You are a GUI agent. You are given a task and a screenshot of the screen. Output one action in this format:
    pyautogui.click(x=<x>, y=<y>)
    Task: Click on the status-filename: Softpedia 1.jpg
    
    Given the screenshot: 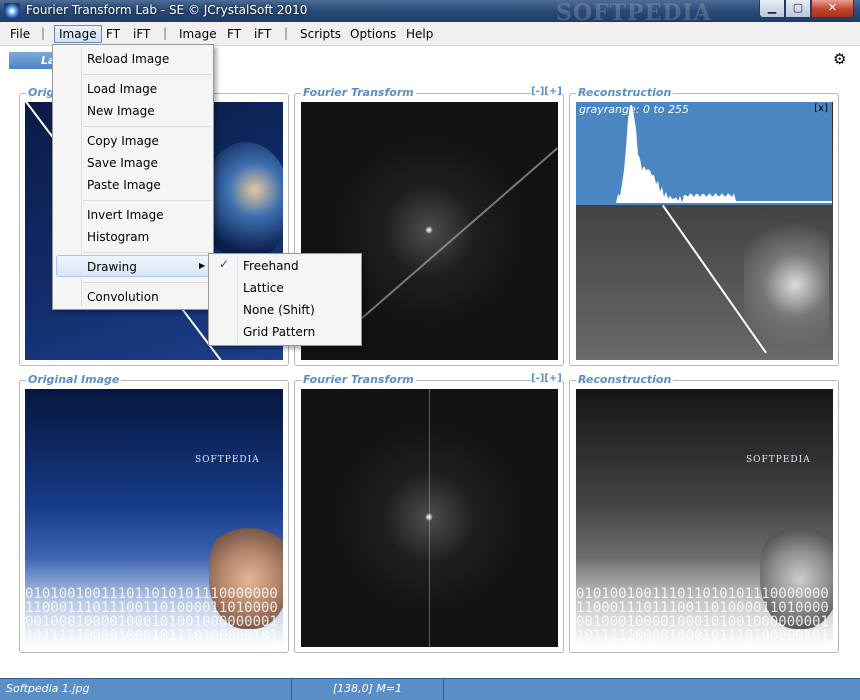 What is the action you would take?
    pyautogui.click(x=146, y=689)
    